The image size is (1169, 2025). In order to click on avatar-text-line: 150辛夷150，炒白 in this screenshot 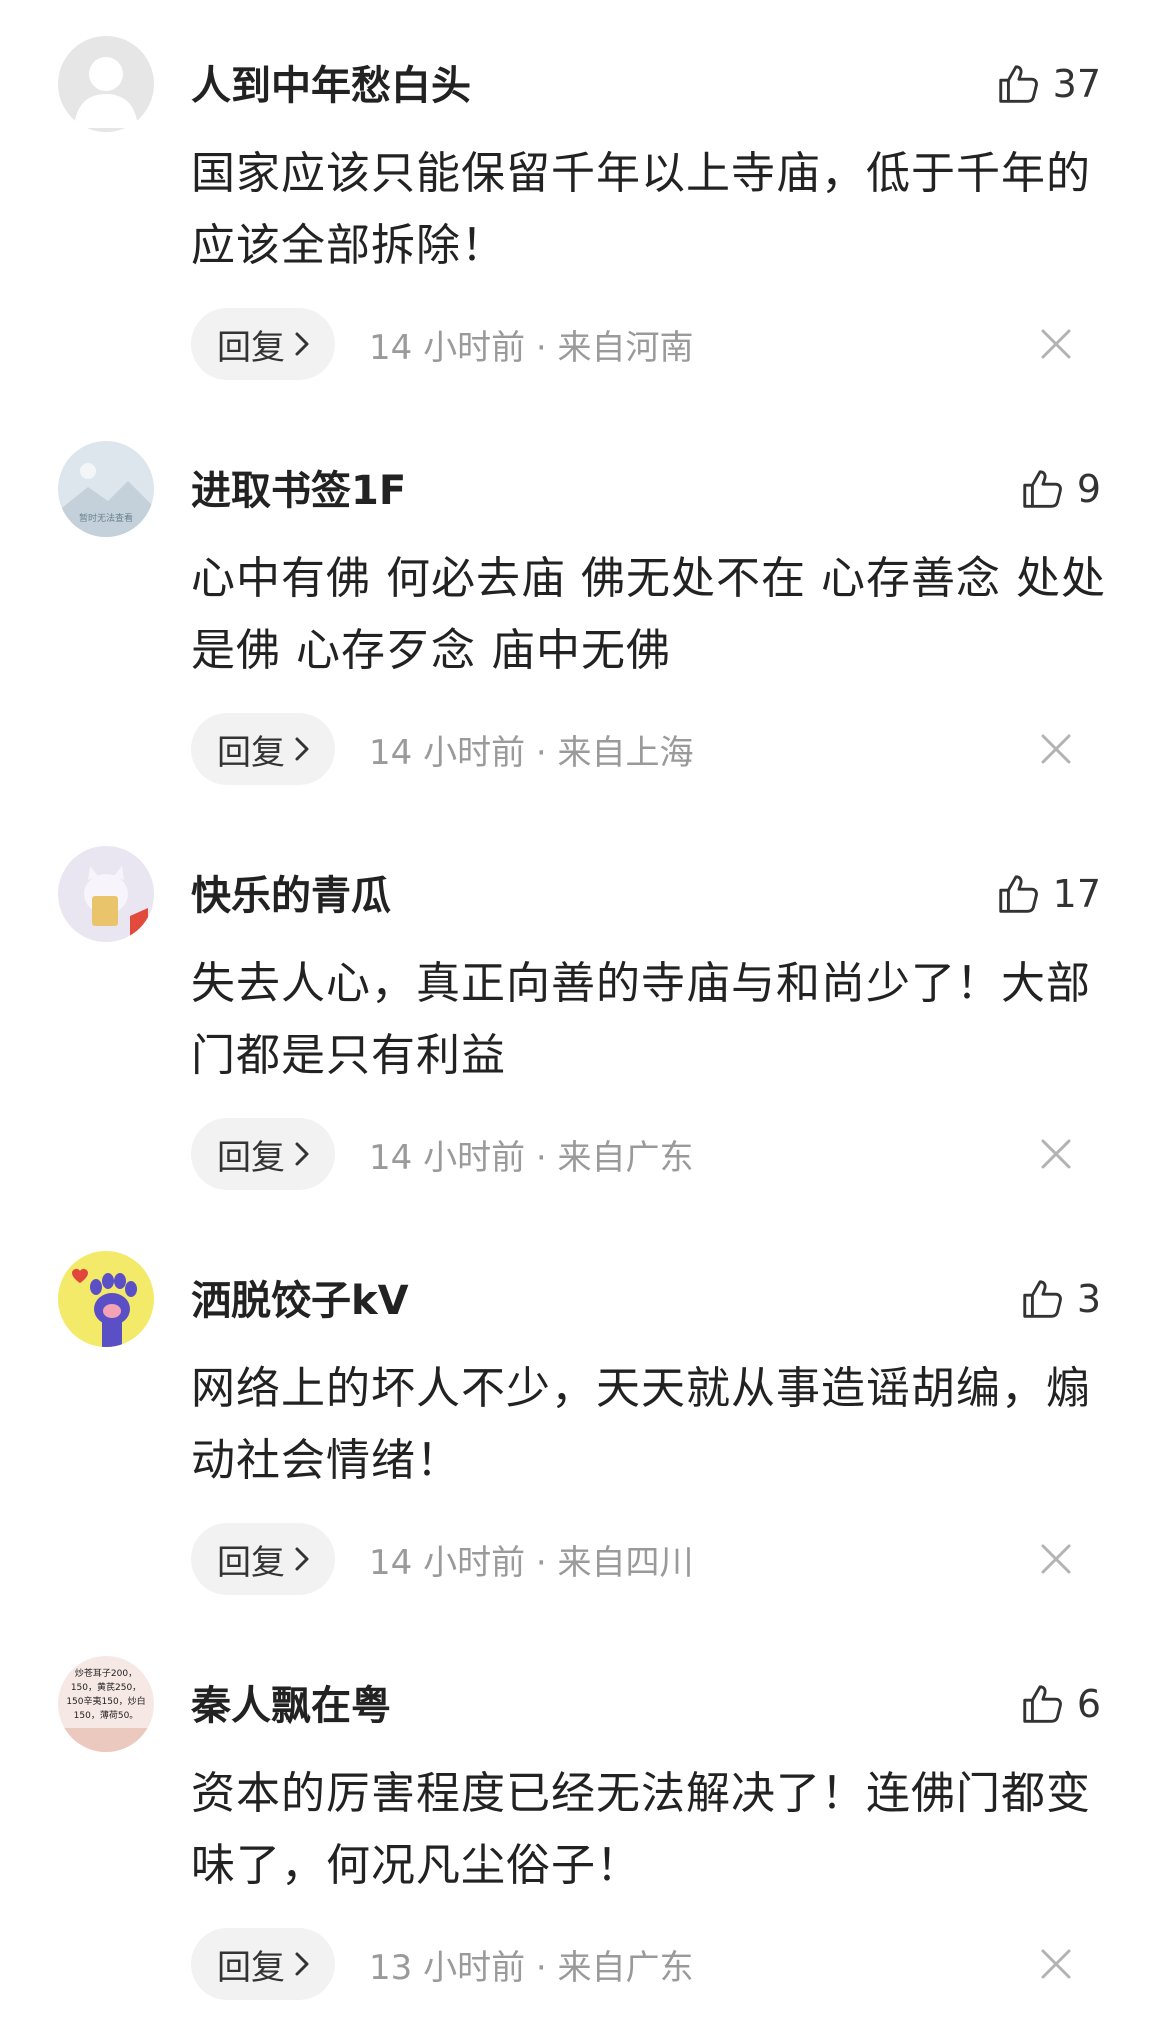, I will do `click(105, 1701)`.